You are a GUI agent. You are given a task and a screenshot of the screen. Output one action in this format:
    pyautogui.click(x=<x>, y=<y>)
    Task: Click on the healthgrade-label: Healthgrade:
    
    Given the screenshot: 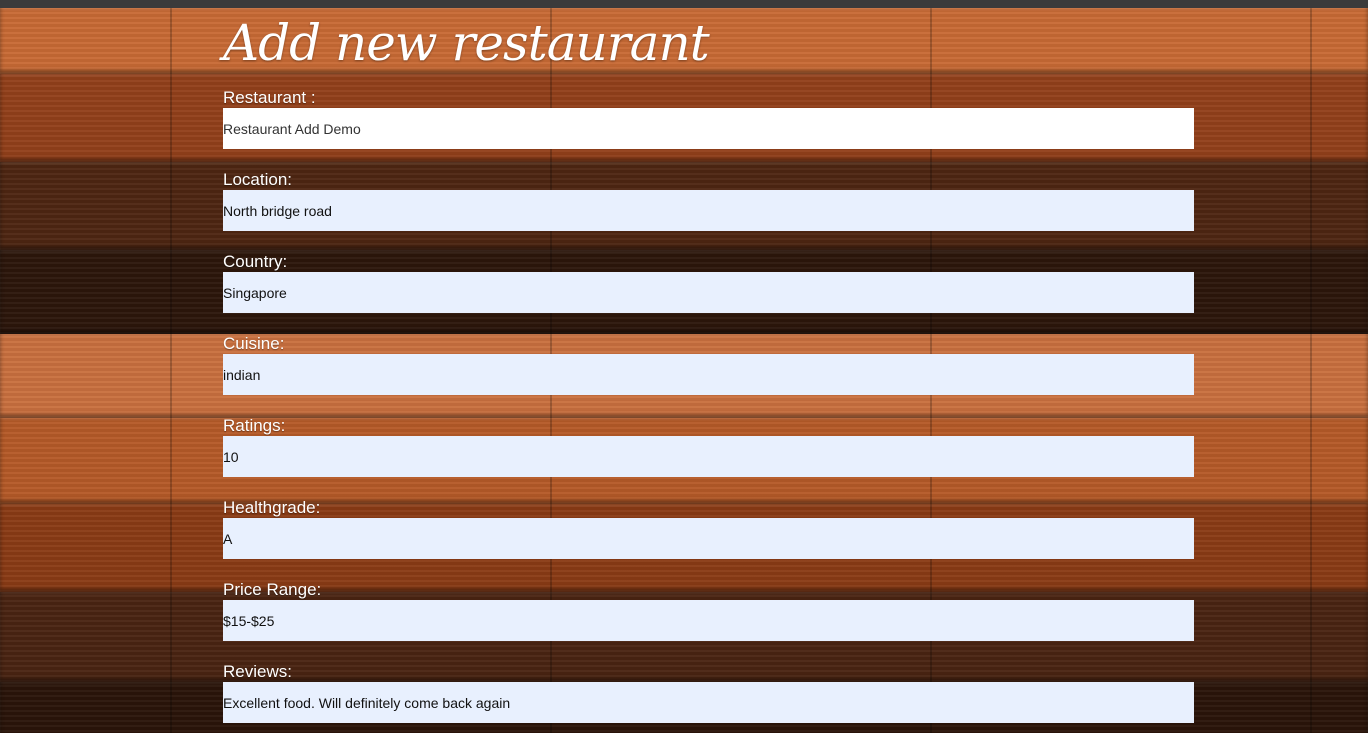 What is the action you would take?
    pyautogui.click(x=272, y=507)
    